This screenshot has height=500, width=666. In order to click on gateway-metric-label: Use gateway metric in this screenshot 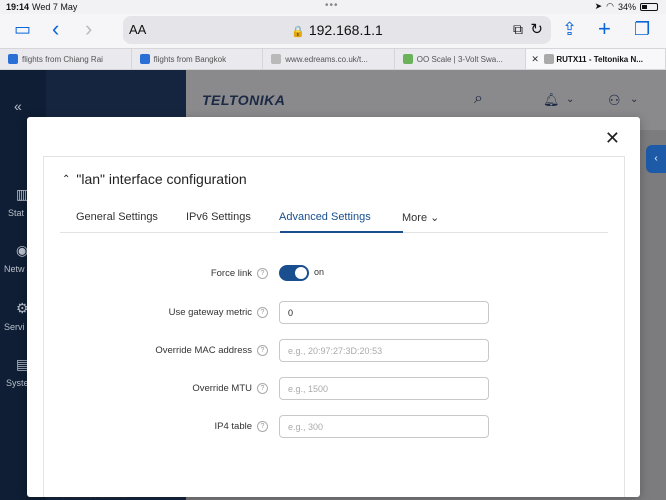, I will do `click(210, 312)`.